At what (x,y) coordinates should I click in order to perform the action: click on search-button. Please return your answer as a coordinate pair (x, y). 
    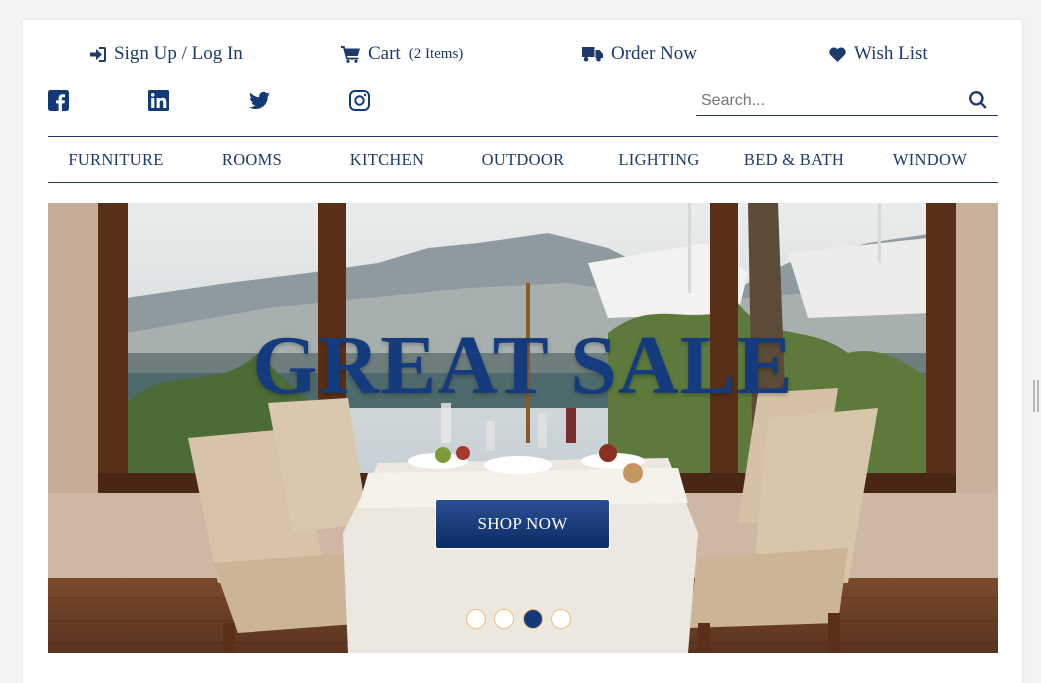
    Looking at the image, I should click on (979, 101).